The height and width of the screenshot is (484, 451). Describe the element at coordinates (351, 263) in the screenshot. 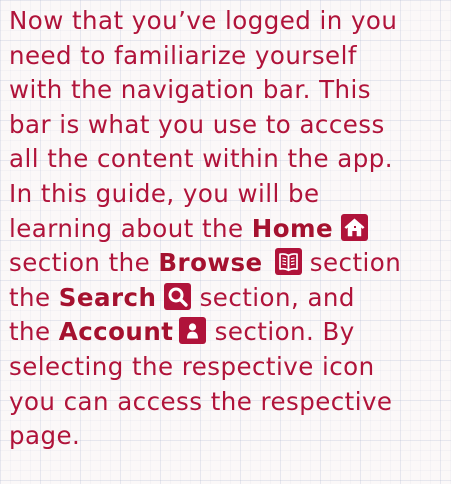

I see `guide-line-8-text-end: section` at that location.